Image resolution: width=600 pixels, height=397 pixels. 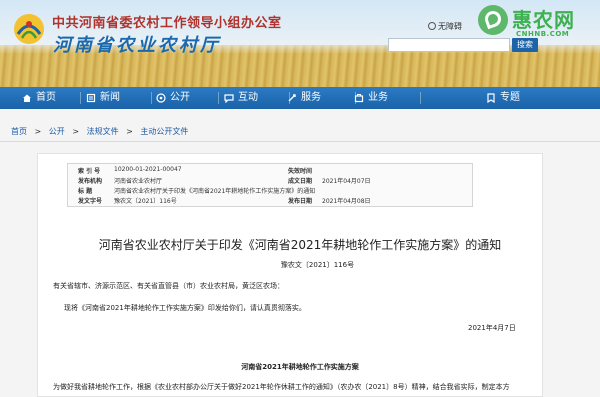 What do you see at coordinates (248, 97) in the screenshot?
I see `nav-label-interact: 互动` at bounding box center [248, 97].